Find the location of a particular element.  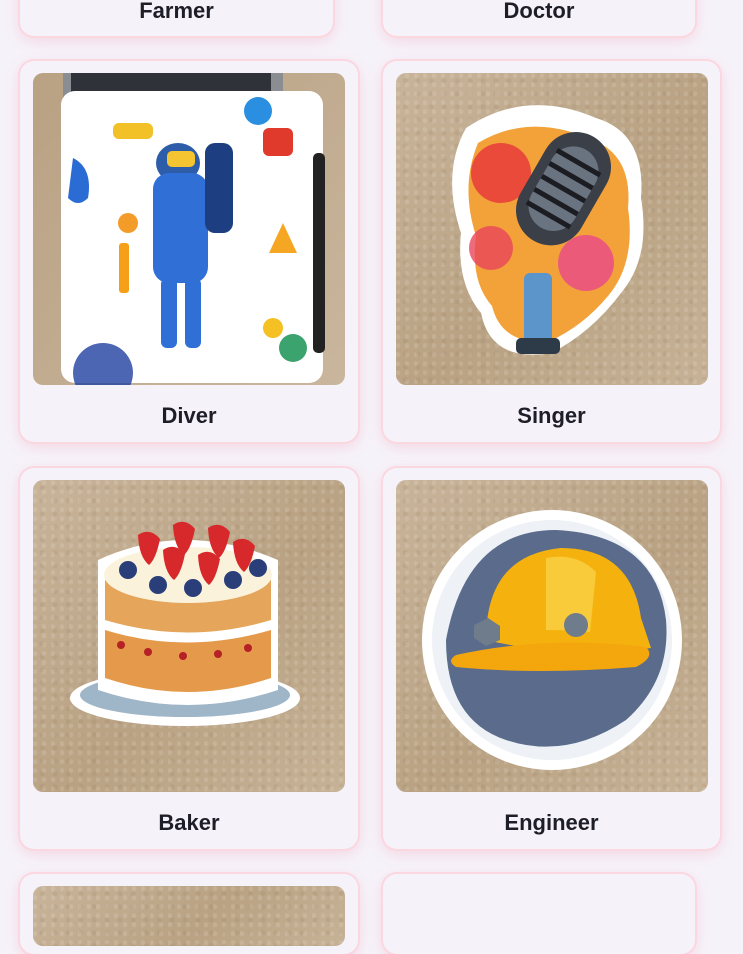

card-label: Diver is located at coordinates (189, 415).